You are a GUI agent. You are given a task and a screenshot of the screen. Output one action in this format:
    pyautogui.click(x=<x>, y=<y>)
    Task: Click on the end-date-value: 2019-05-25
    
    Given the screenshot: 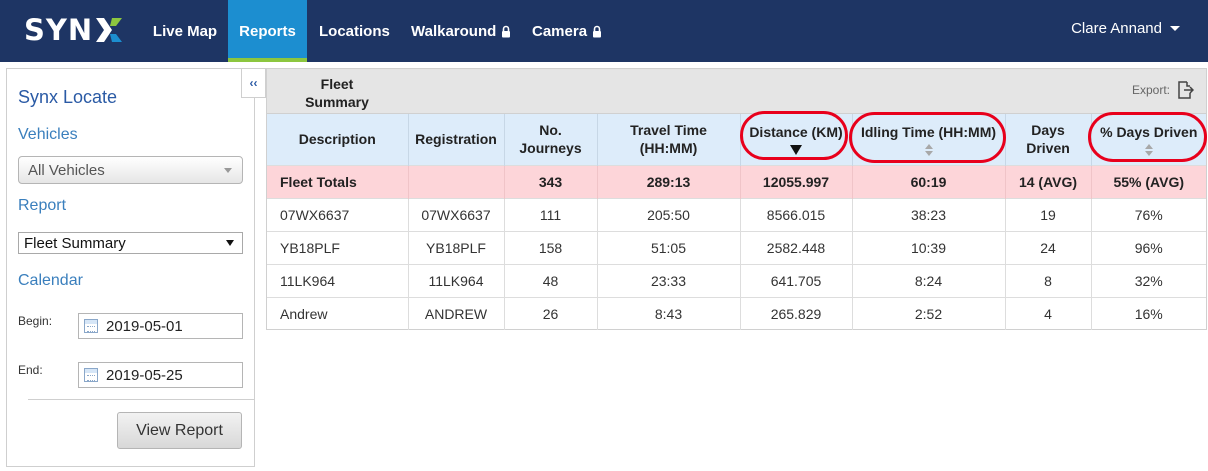 What is the action you would take?
    pyautogui.click(x=144, y=375)
    